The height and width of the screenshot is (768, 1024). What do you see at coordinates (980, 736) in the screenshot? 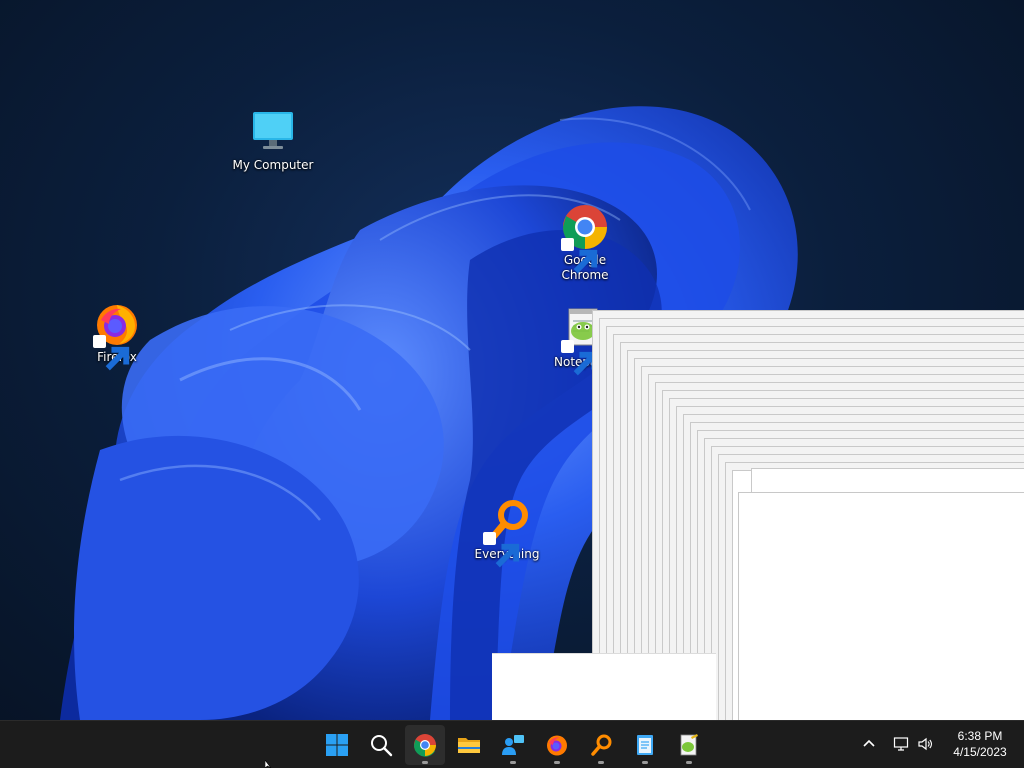
I see `clock-time: 6:38 PM` at bounding box center [980, 736].